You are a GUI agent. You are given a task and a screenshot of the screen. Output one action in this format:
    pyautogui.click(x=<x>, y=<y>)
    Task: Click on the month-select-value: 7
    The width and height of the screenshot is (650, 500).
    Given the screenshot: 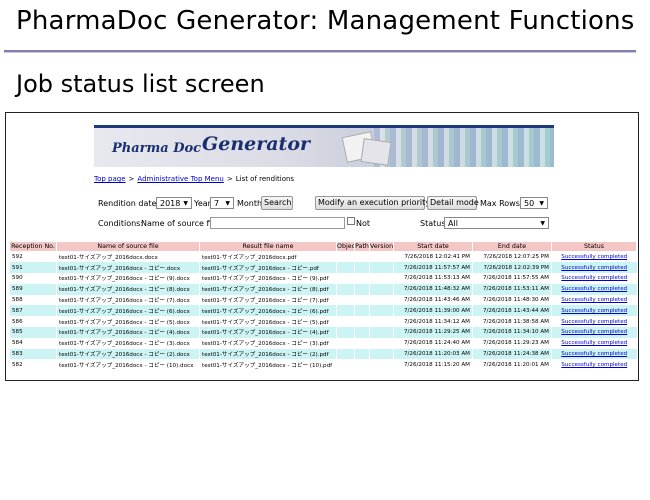 What is the action you would take?
    pyautogui.click(x=217, y=203)
    